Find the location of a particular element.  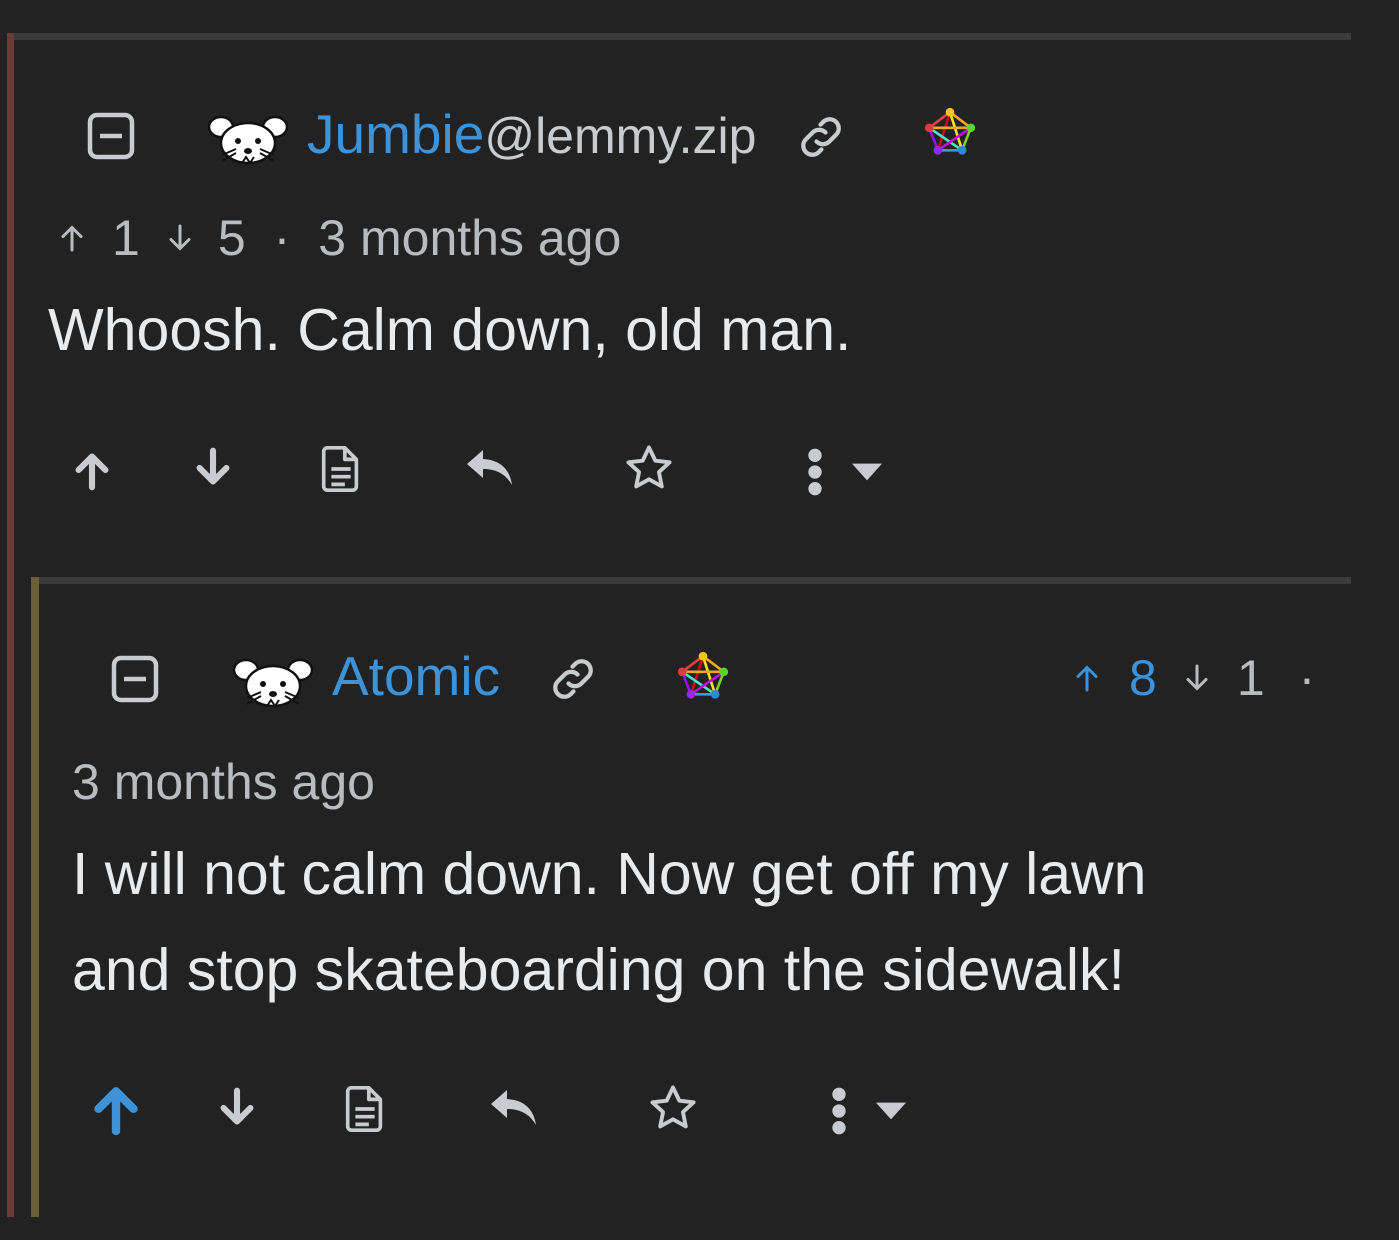

user-link: Jumbie@lemmy.zip is located at coordinates (531, 135).